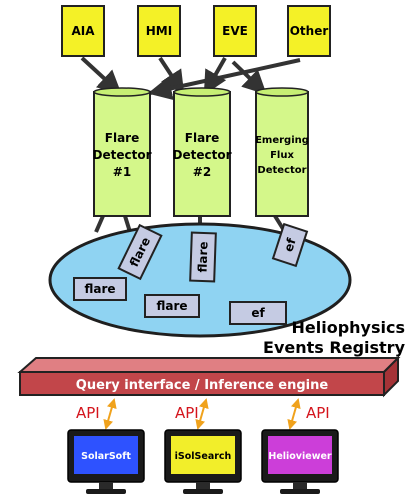 This screenshot has width=415, height=500. I want to click on registry-label-line-1: Heliophysics, so click(349, 327).